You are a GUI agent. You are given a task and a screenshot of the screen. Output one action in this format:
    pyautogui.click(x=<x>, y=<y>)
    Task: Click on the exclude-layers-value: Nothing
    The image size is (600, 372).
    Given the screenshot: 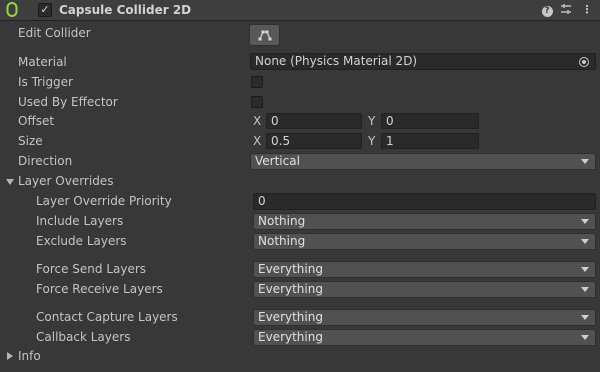 What is the action you would take?
    pyautogui.click(x=282, y=241)
    